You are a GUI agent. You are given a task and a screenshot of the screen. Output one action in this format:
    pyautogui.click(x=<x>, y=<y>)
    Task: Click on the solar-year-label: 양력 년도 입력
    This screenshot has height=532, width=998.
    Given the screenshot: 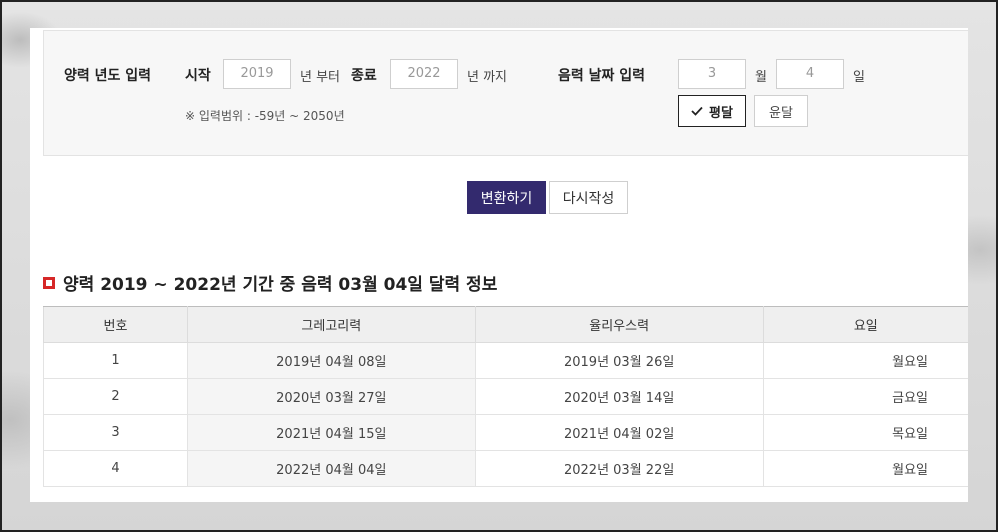 What is the action you would take?
    pyautogui.click(x=108, y=76)
    